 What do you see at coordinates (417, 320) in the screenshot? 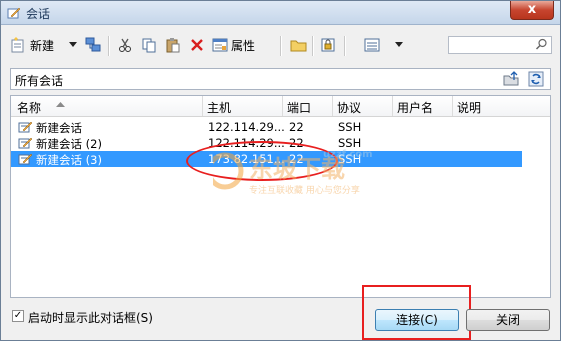
I see `connect-button: 连接(C)` at bounding box center [417, 320].